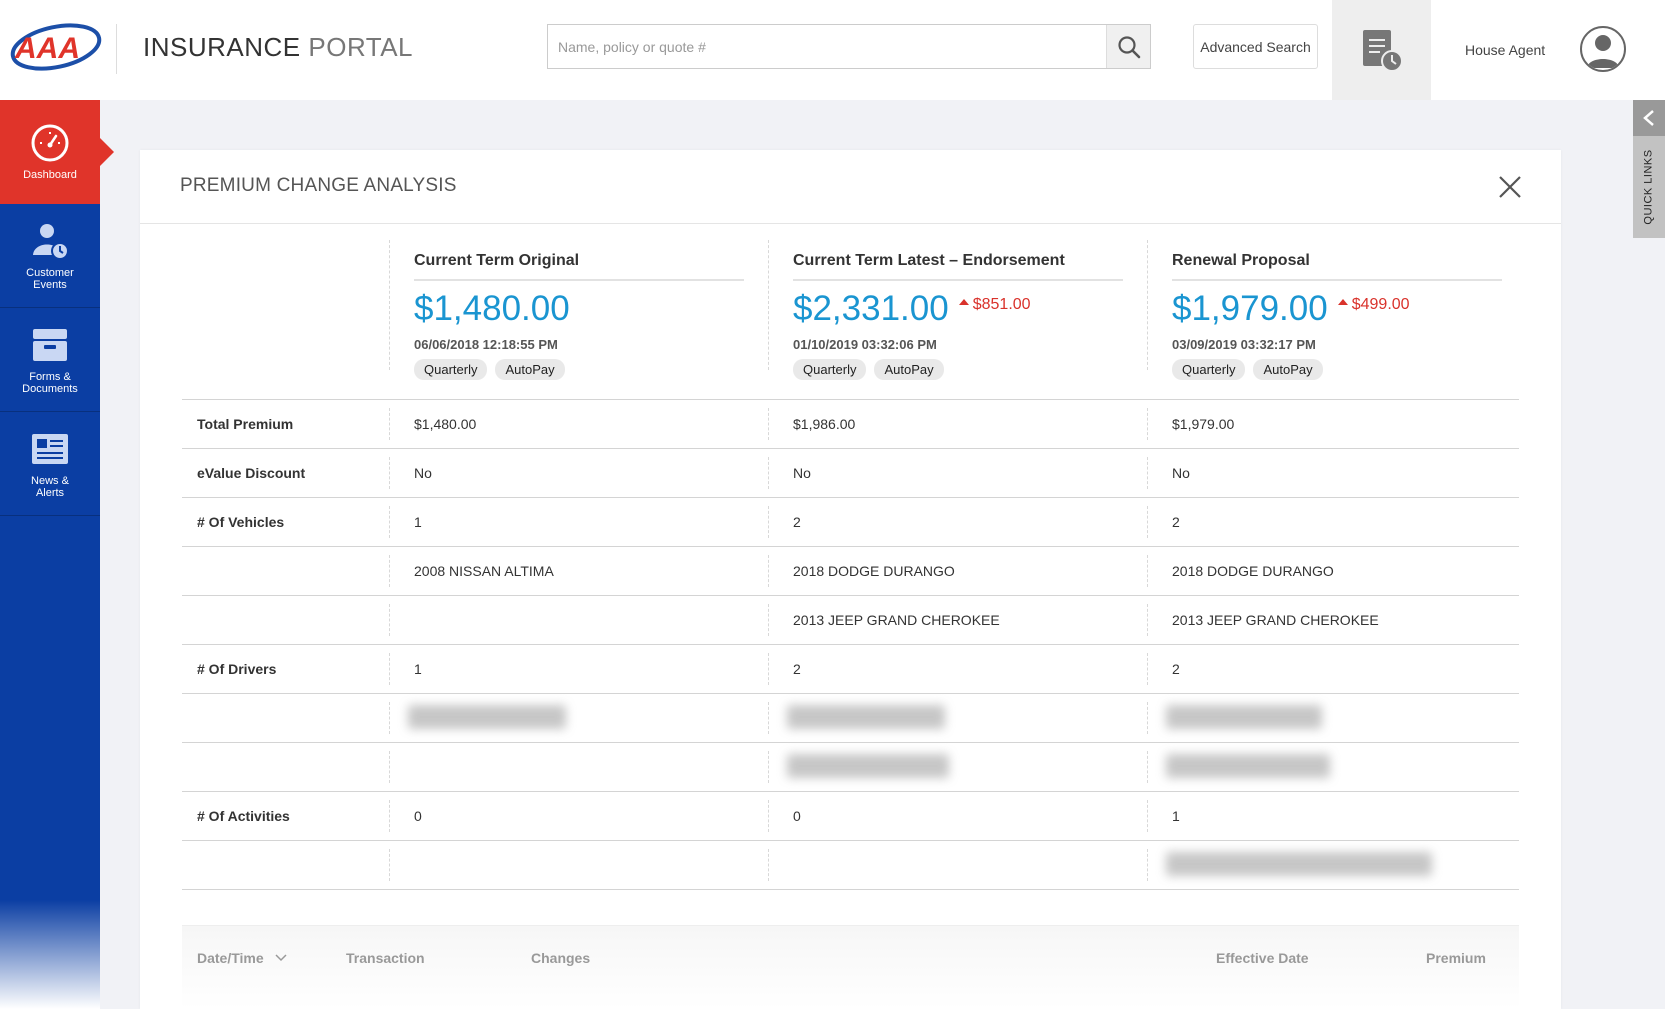 This screenshot has height=1009, width=1665. I want to click on column-title: Current Term Original, so click(579, 266).